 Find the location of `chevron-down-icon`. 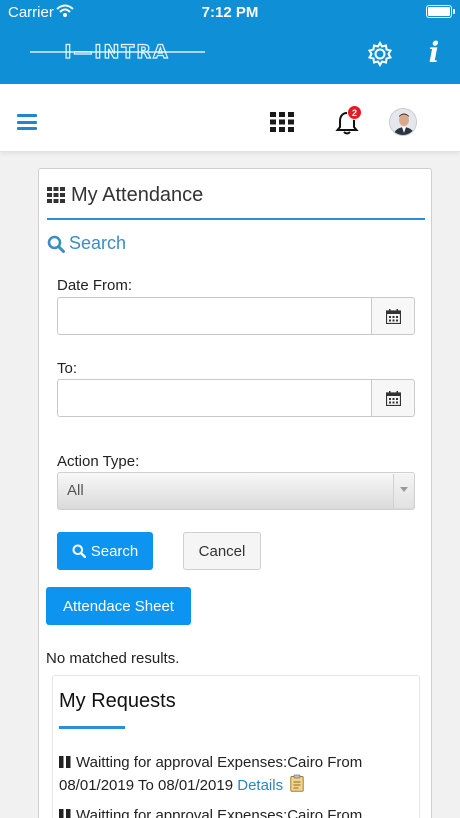

chevron-down-icon is located at coordinates (403, 491).